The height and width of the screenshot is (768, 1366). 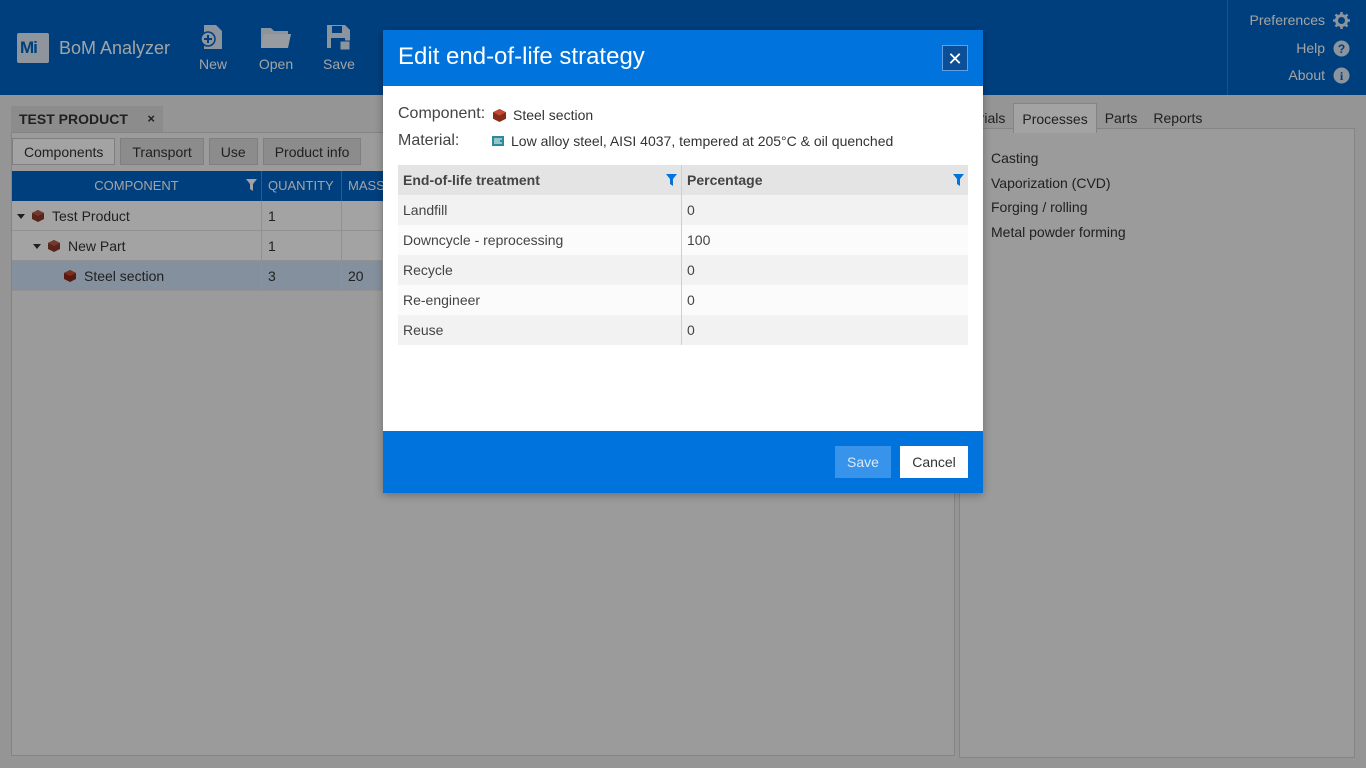 What do you see at coordinates (498, 141) in the screenshot?
I see `material-record-icon` at bounding box center [498, 141].